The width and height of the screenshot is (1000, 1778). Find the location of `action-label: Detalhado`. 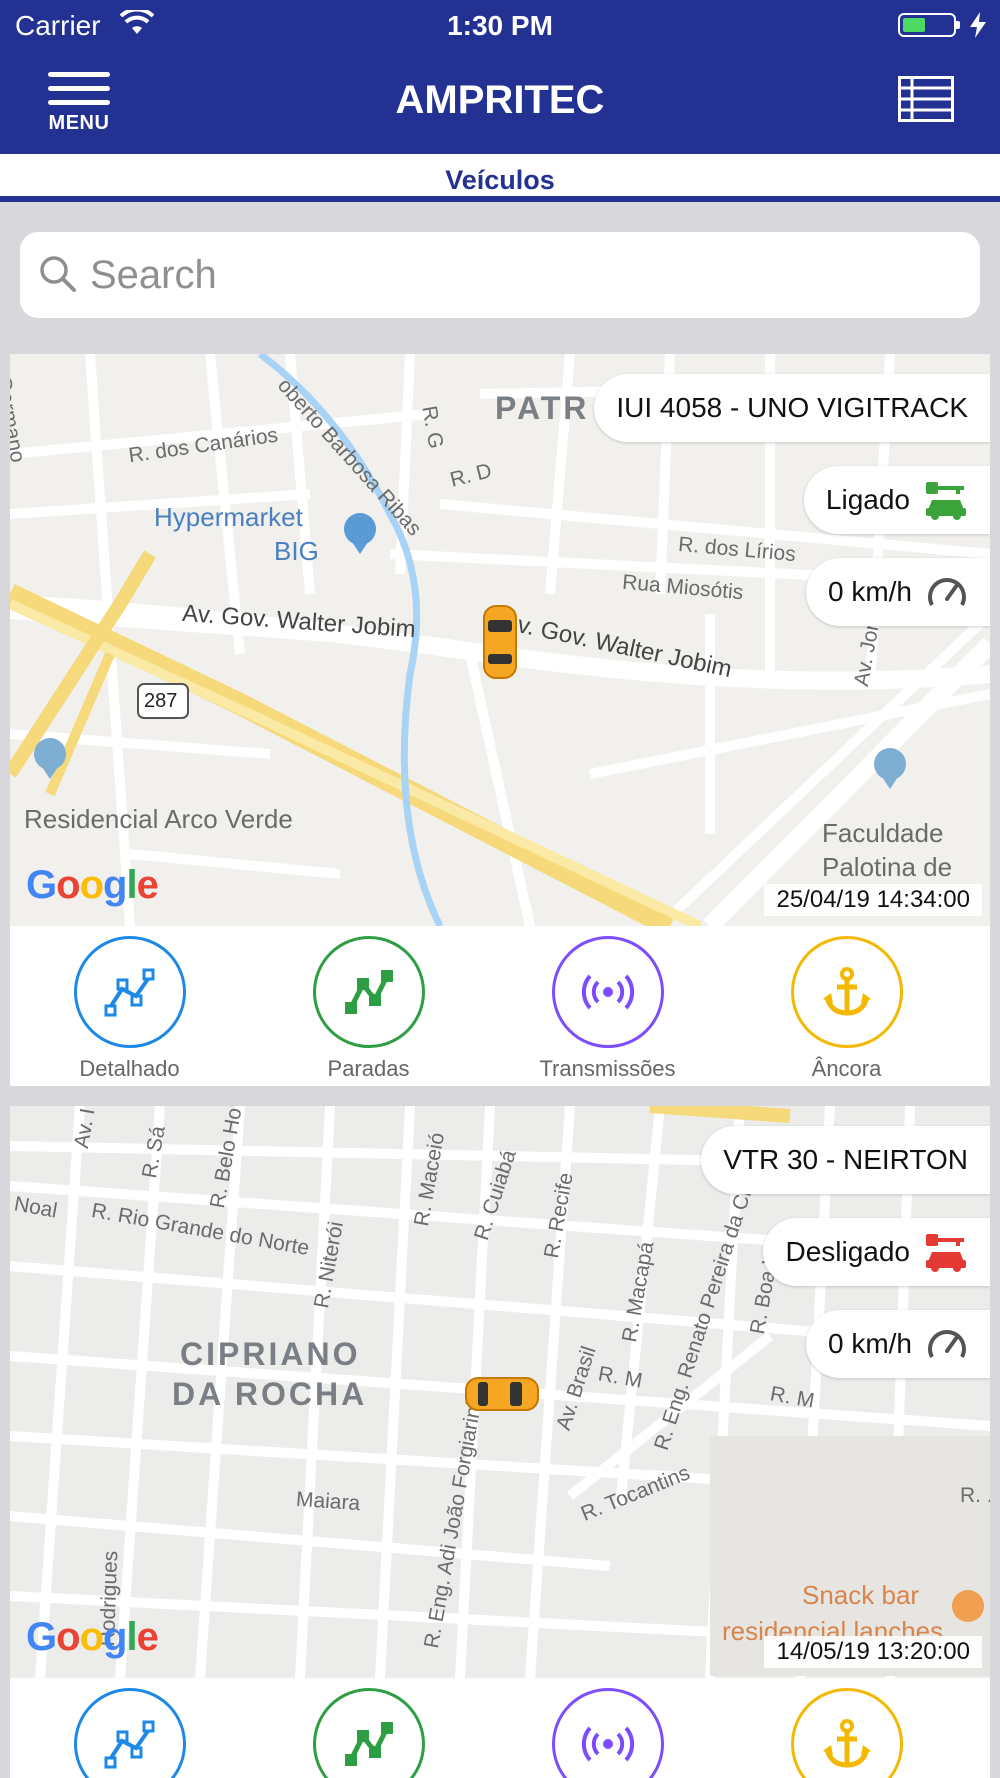

action-label: Detalhado is located at coordinates (129, 1068).